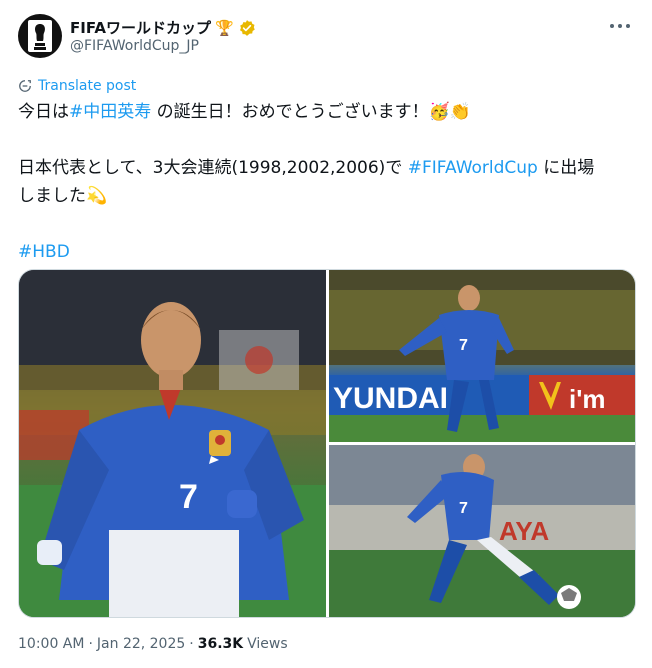 This screenshot has height=668, width=652. Describe the element at coordinates (311, 112) in the screenshot. I see `text-segment: の誕生日！おめでとうございます！🥳👏` at that location.